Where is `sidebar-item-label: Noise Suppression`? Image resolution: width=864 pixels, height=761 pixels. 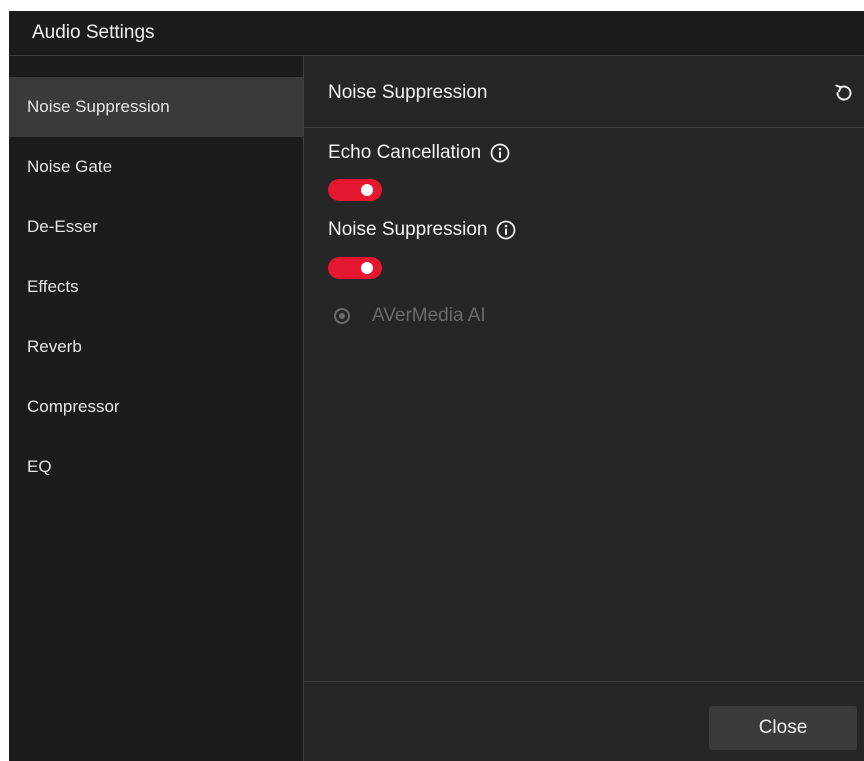 sidebar-item-label: Noise Suppression is located at coordinates (98, 106).